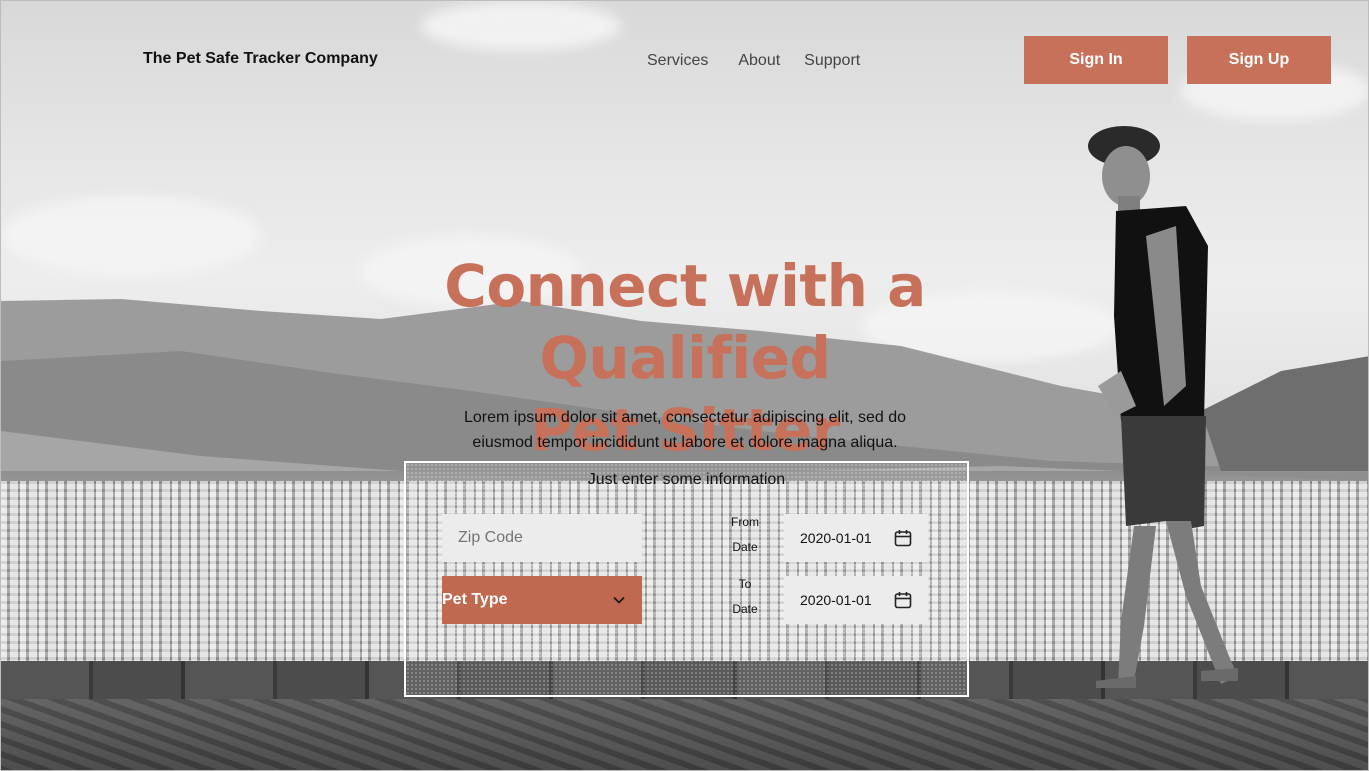 The image size is (1369, 771). I want to click on brand-name: The Pet Safe Tracker Company, so click(260, 58).